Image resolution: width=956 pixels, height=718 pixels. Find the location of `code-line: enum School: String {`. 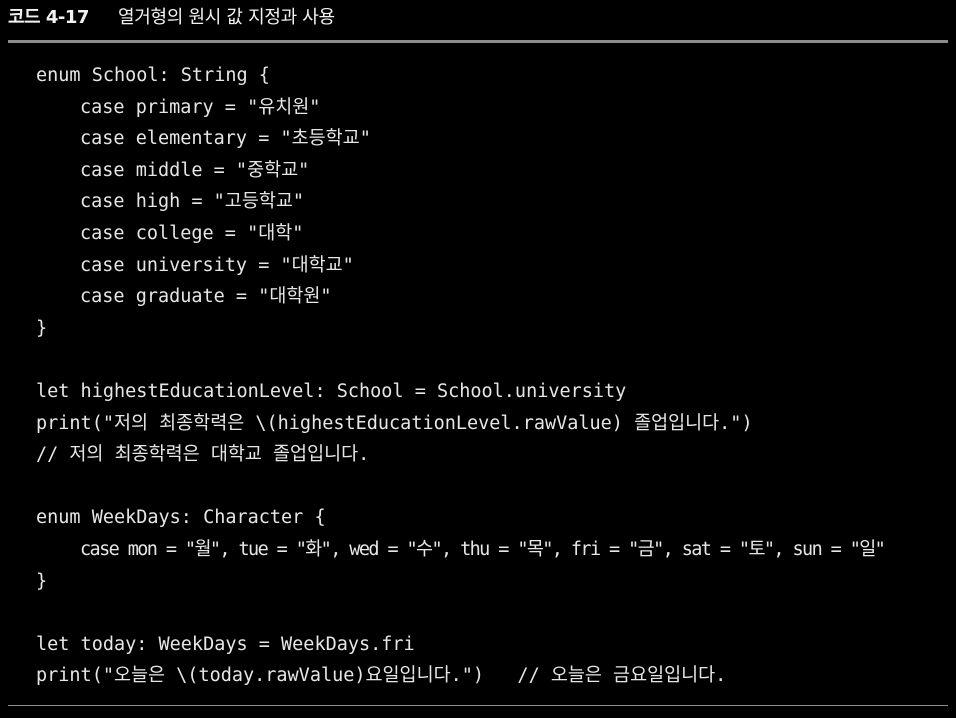

code-line: enum School: String { is located at coordinates (153, 75).